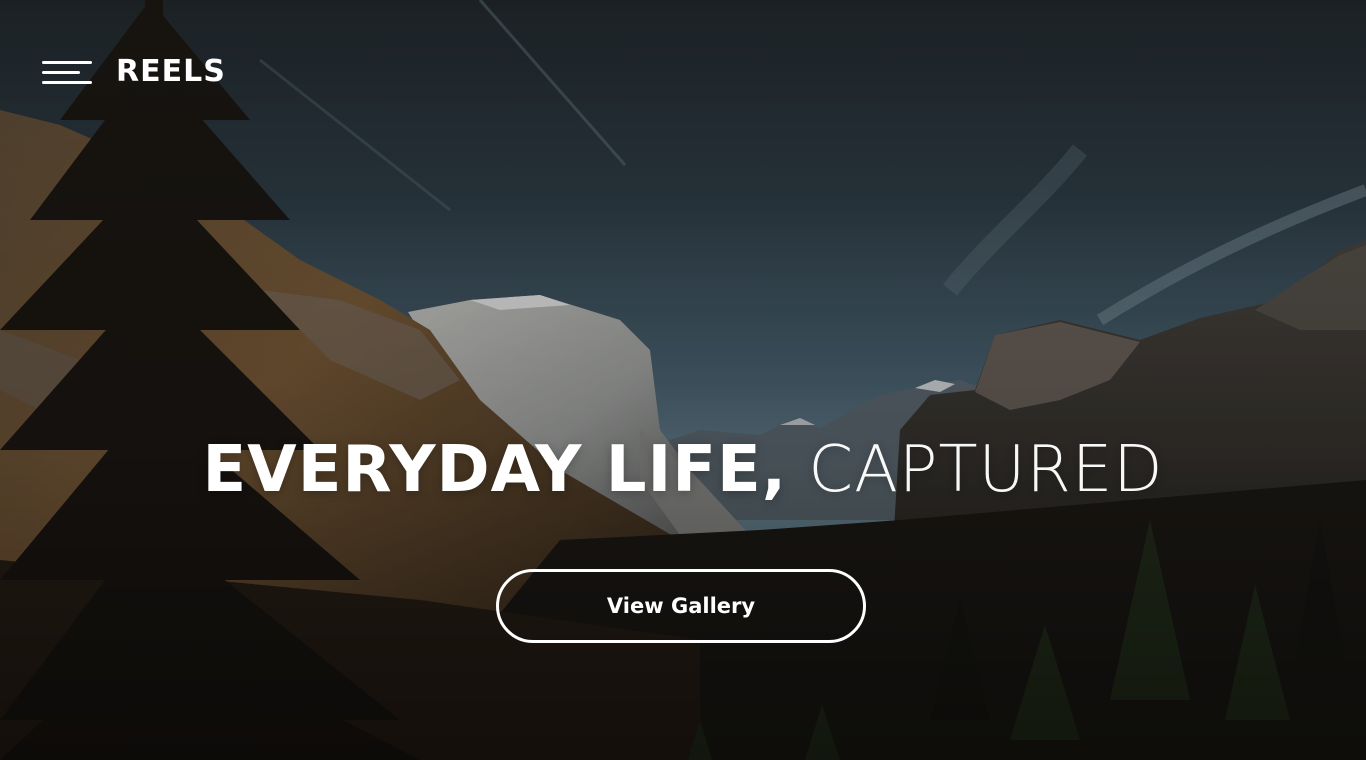 The image size is (1366, 760). I want to click on view-gallery-button: View Gallery, so click(681, 606).